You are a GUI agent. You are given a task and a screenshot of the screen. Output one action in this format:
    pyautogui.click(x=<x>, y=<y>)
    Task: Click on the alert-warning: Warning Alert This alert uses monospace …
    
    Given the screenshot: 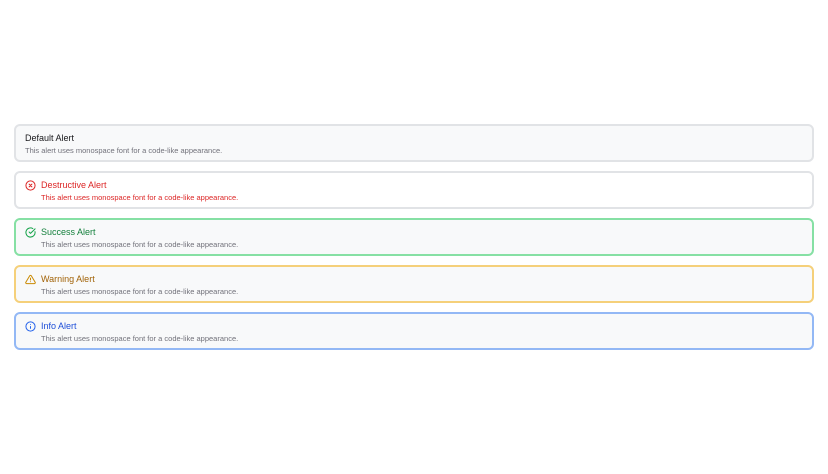 What is the action you would take?
    pyautogui.click(x=414, y=284)
    